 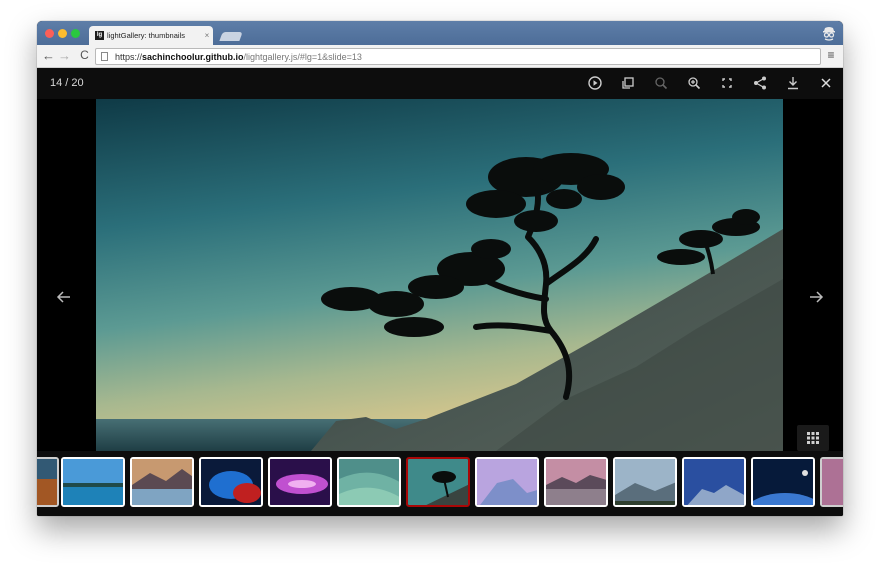 What do you see at coordinates (99, 35) in the screenshot?
I see `favicon-icon: lg` at bounding box center [99, 35].